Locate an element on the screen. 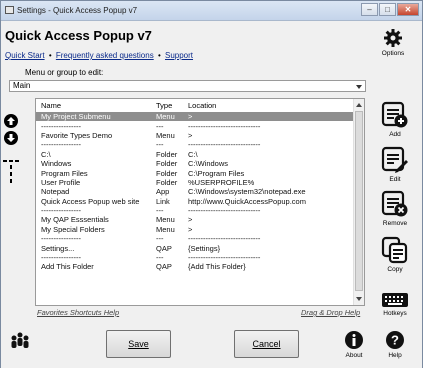  scroll-thumb is located at coordinates (359, 201).